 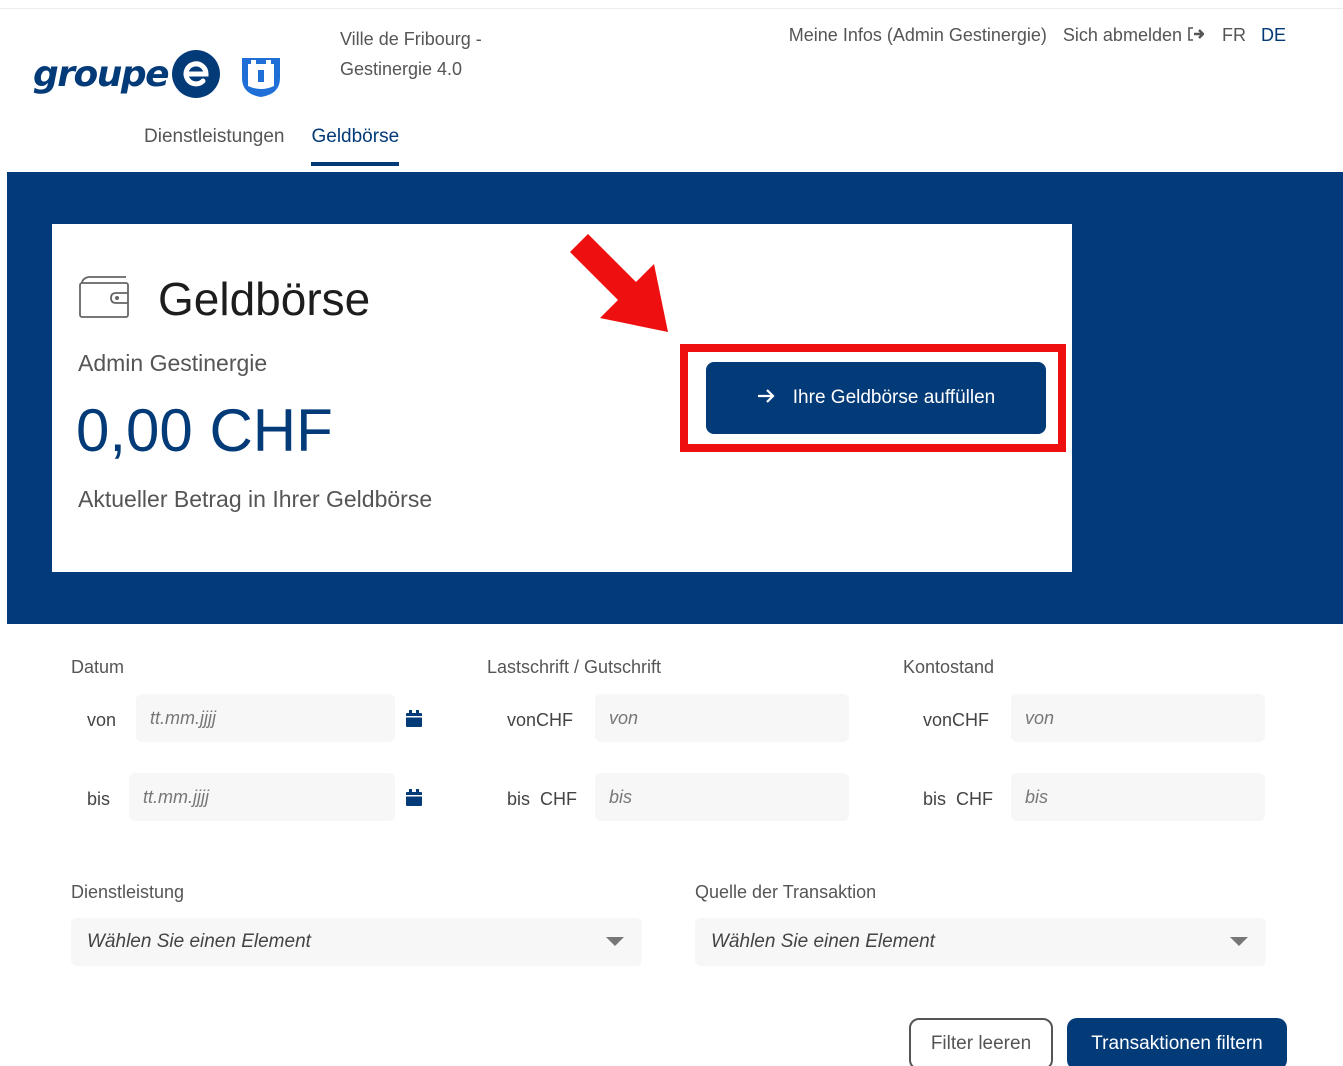 What do you see at coordinates (1138, 718) in the screenshot?
I see `balance-from-input` at bounding box center [1138, 718].